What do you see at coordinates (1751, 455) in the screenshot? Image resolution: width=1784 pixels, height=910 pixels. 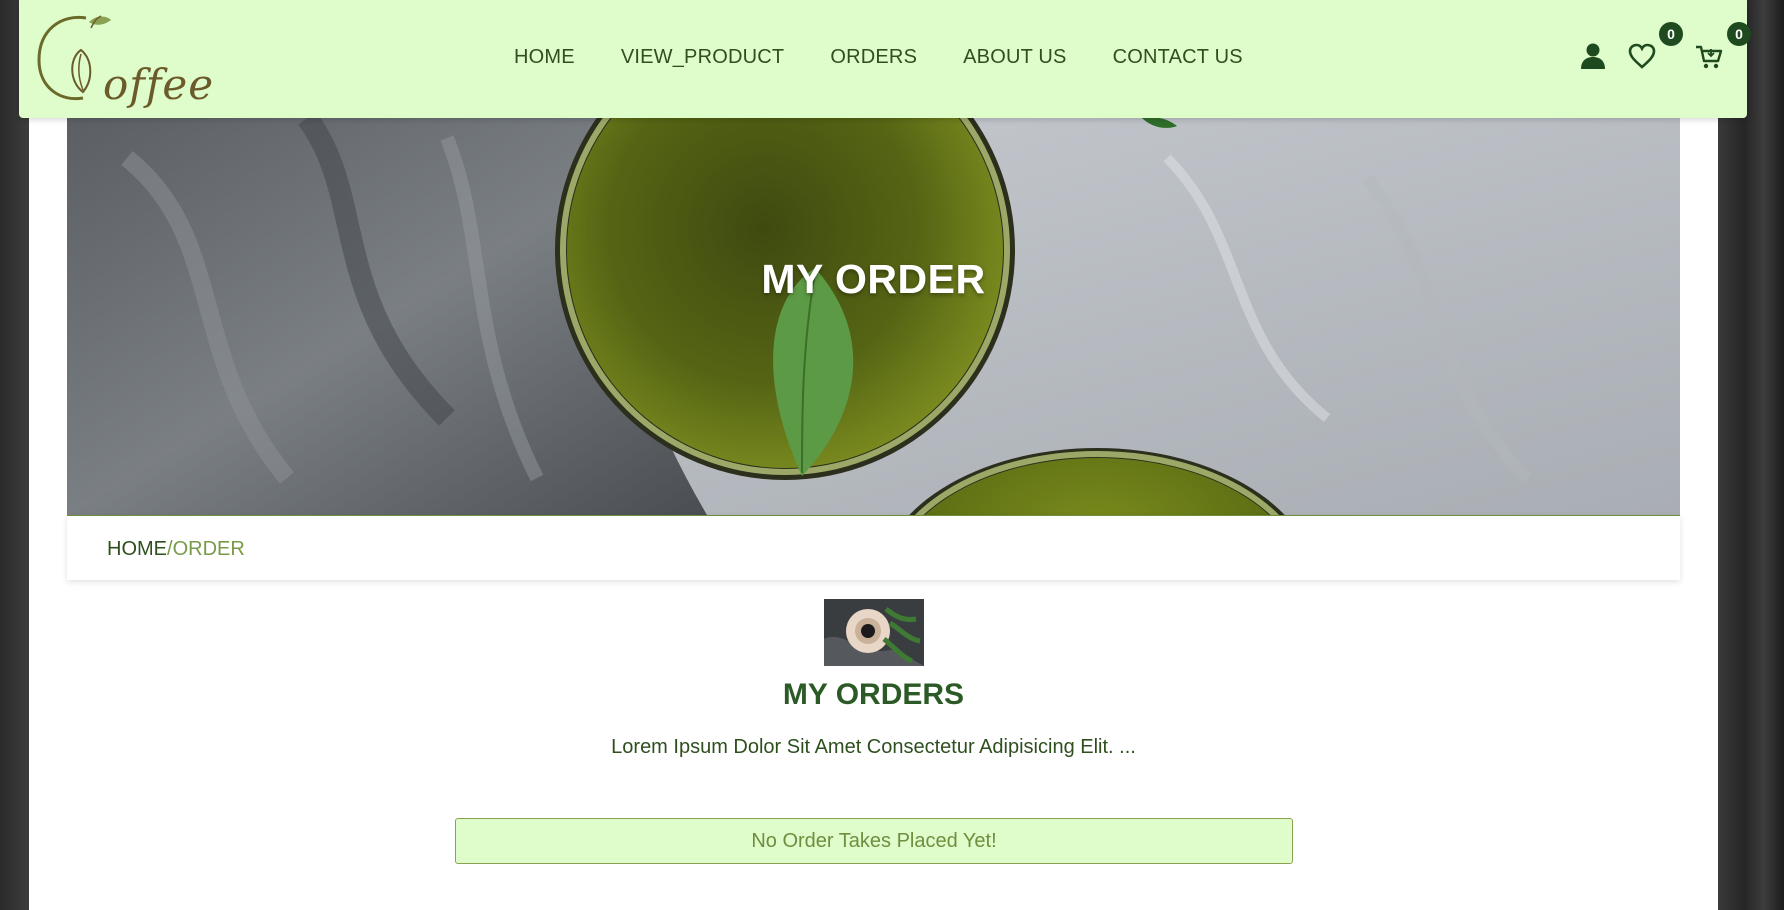 I see `page-edge` at bounding box center [1751, 455].